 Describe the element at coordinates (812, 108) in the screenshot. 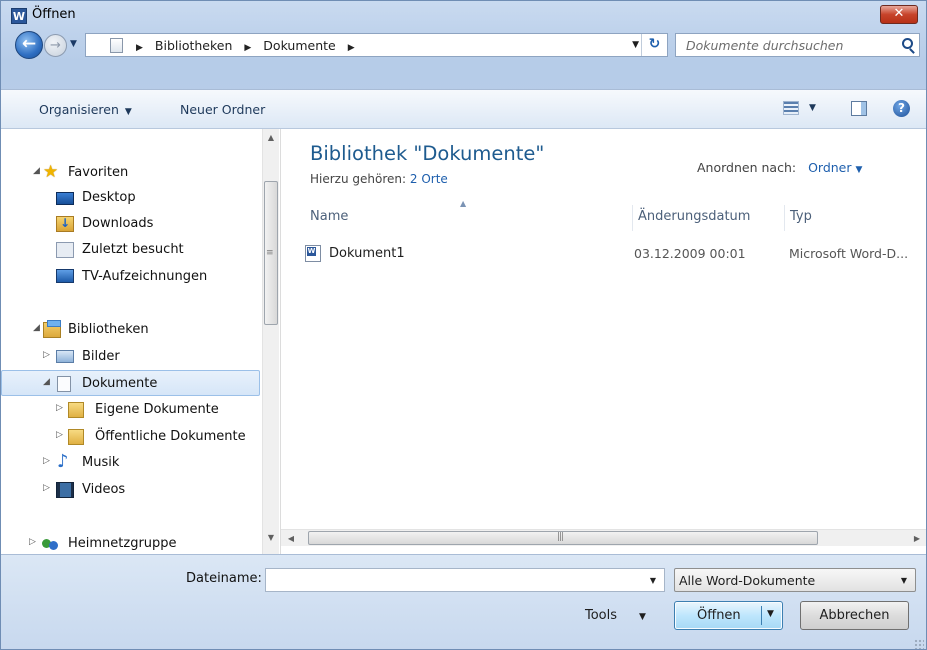

I see `view-options-chevron-icon: ▼` at that location.